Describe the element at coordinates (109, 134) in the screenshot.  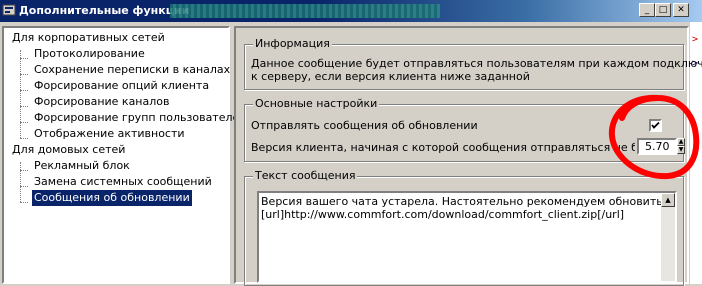
I see `tree-item-activity-display: Отображение активности` at that location.